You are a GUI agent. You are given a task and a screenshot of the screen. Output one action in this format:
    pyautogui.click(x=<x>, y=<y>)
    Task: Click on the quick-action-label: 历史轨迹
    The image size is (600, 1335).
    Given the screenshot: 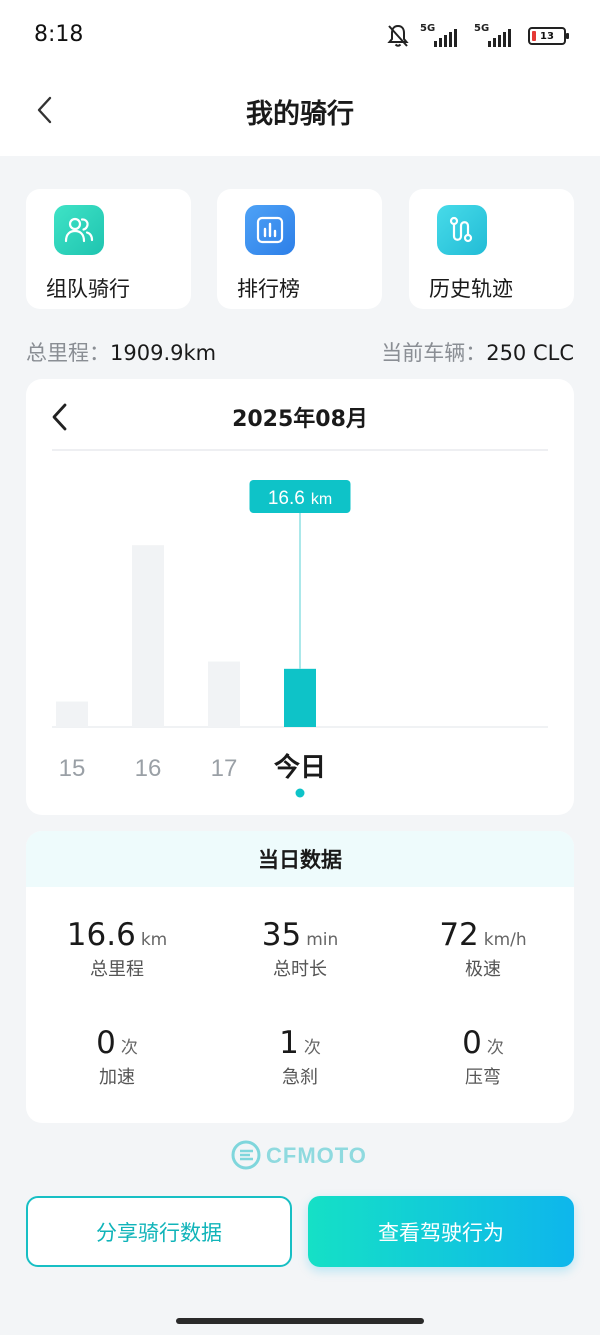 What is the action you would take?
    pyautogui.click(x=471, y=289)
    